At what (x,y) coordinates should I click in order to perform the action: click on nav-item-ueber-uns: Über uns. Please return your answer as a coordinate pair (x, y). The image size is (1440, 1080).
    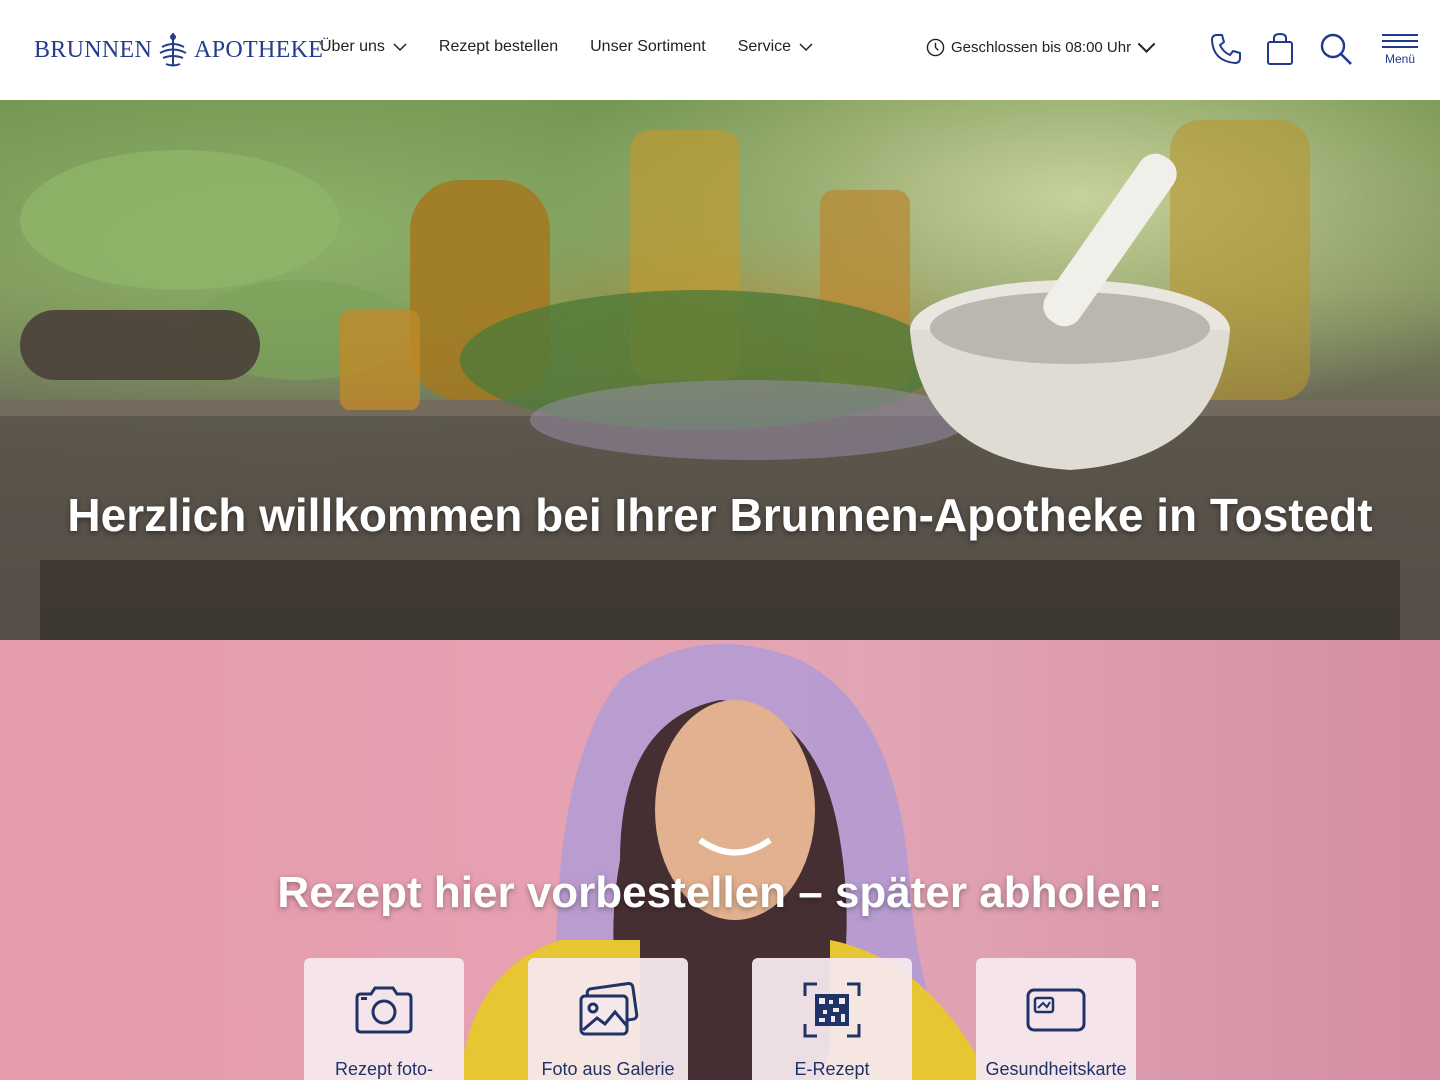
    Looking at the image, I should click on (363, 47).